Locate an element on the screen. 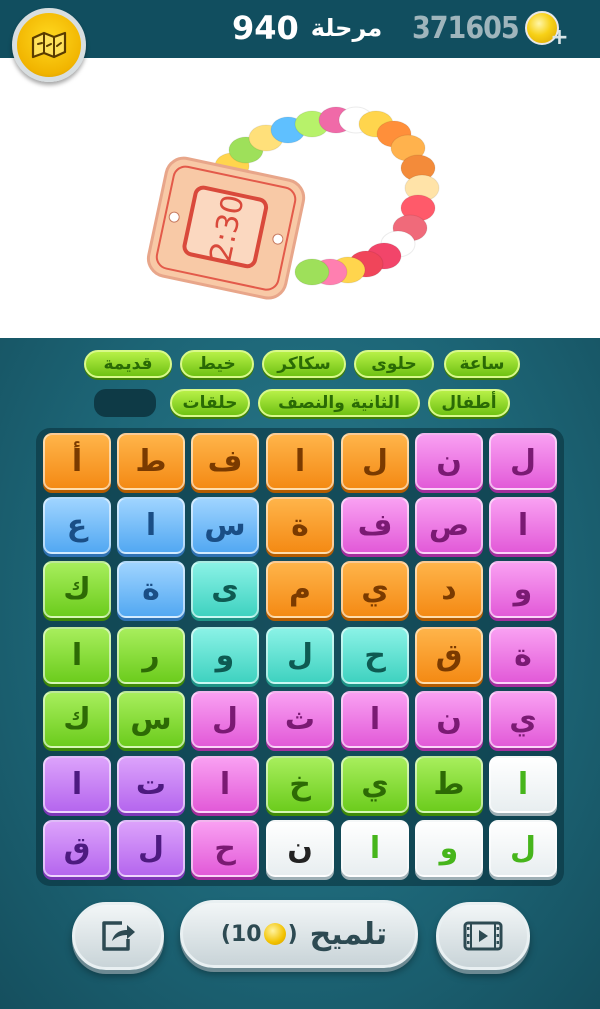 The width and height of the screenshot is (600, 1009). map-button is located at coordinates (49, 45).